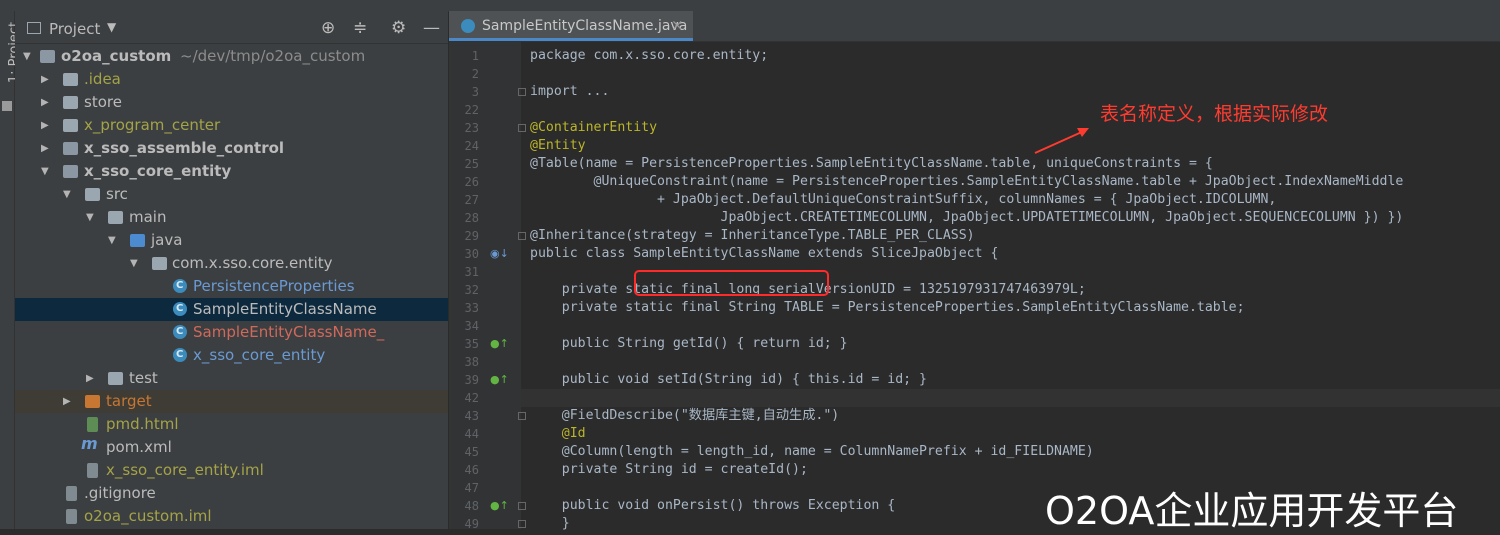 The image size is (1500, 535). What do you see at coordinates (71, 493) in the screenshot?
I see `ignore-file-icon` at bounding box center [71, 493].